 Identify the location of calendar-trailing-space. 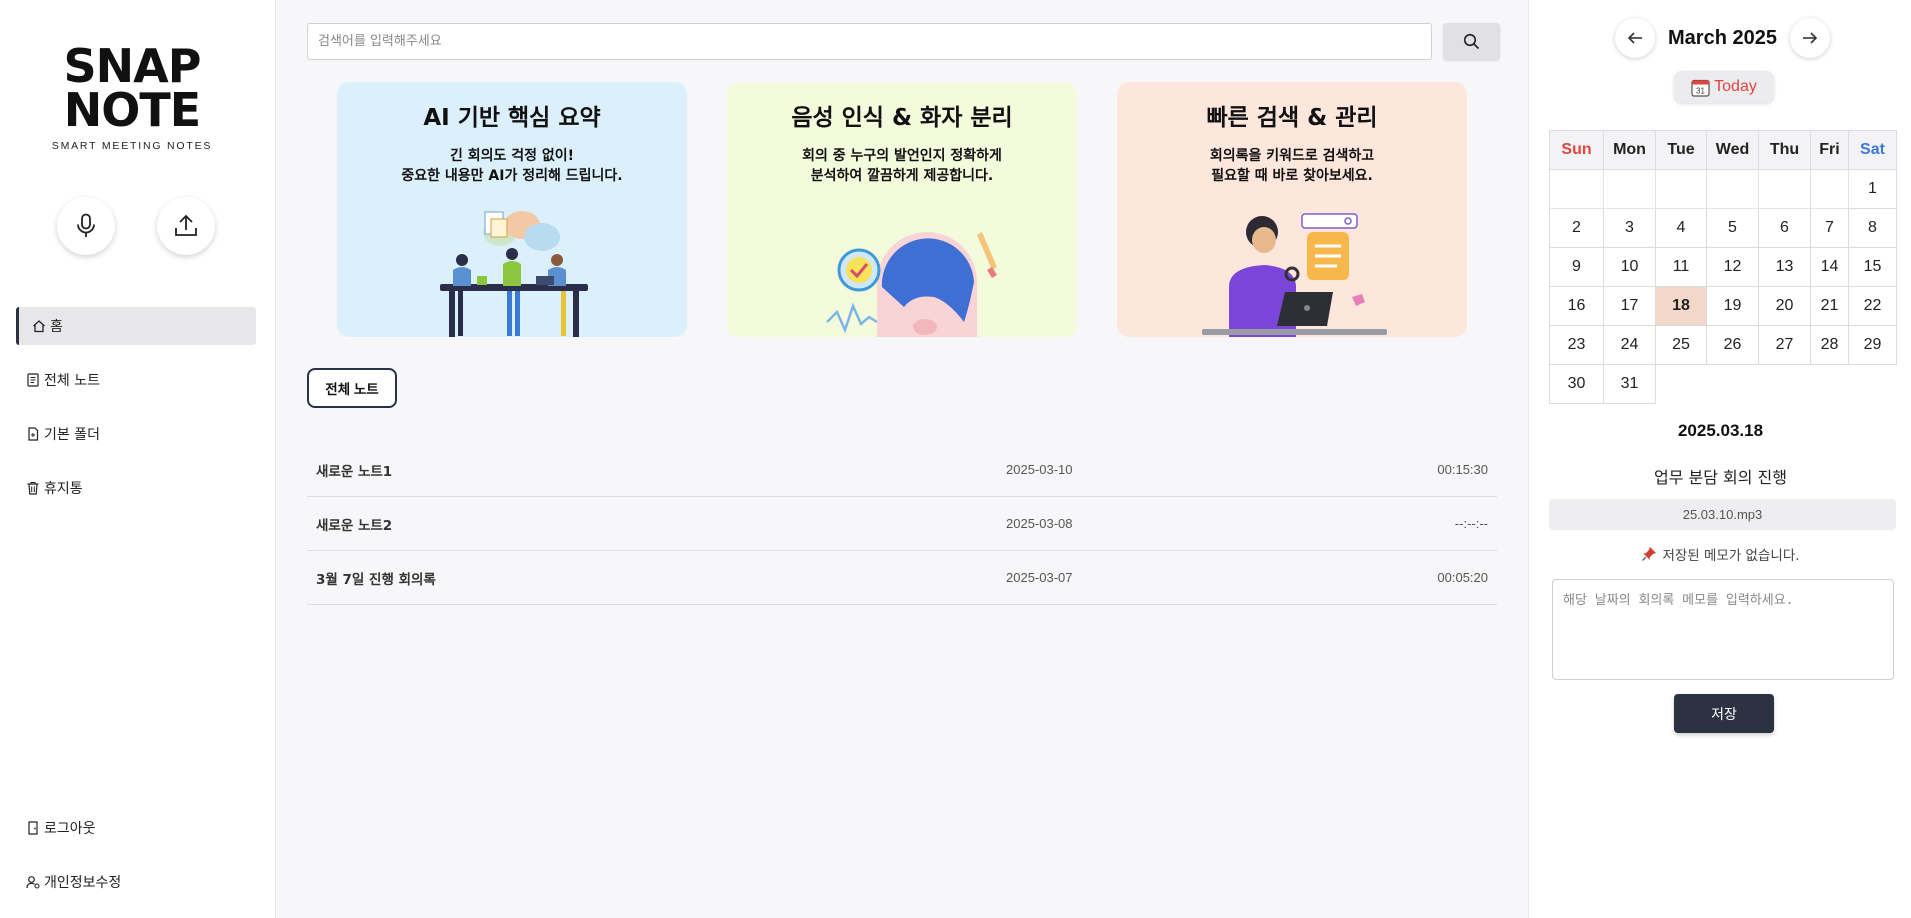
(1776, 384).